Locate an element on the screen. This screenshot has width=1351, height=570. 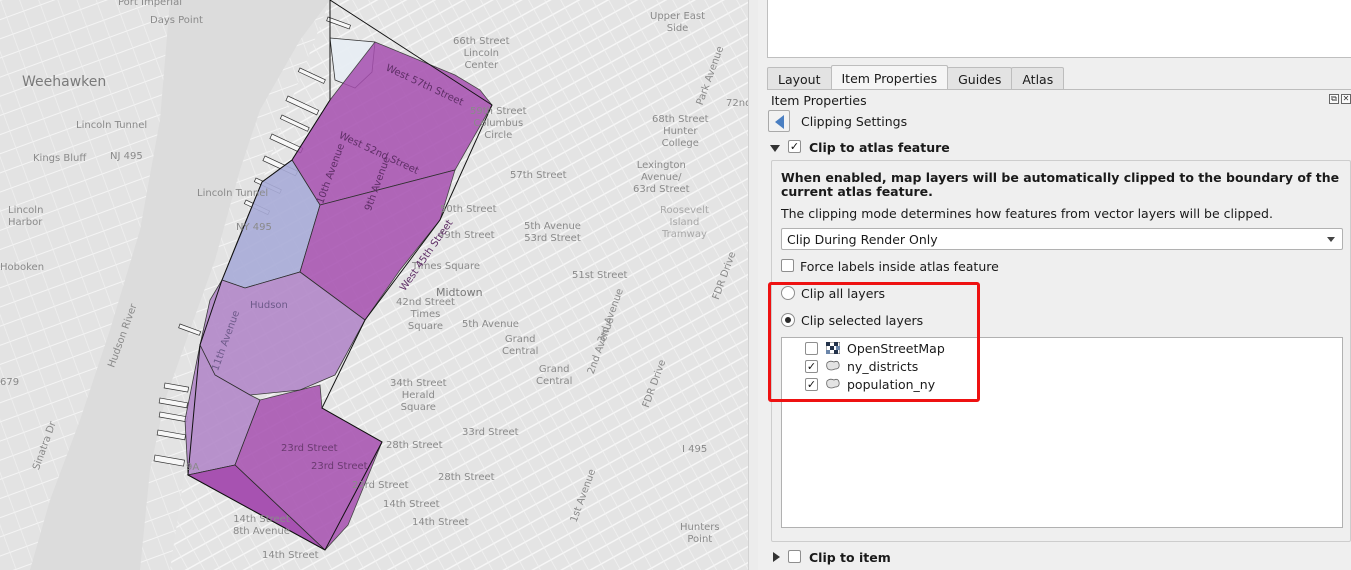
map-label-50th: 50th Street is located at coordinates (468, 209).